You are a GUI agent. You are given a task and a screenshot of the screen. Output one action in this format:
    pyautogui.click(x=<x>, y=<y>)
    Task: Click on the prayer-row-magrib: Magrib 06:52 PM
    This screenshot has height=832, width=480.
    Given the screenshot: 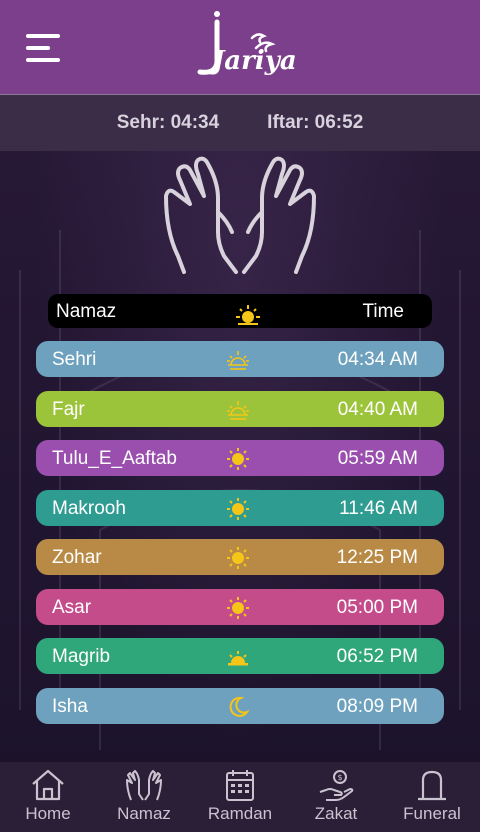 What is the action you would take?
    pyautogui.click(x=240, y=656)
    